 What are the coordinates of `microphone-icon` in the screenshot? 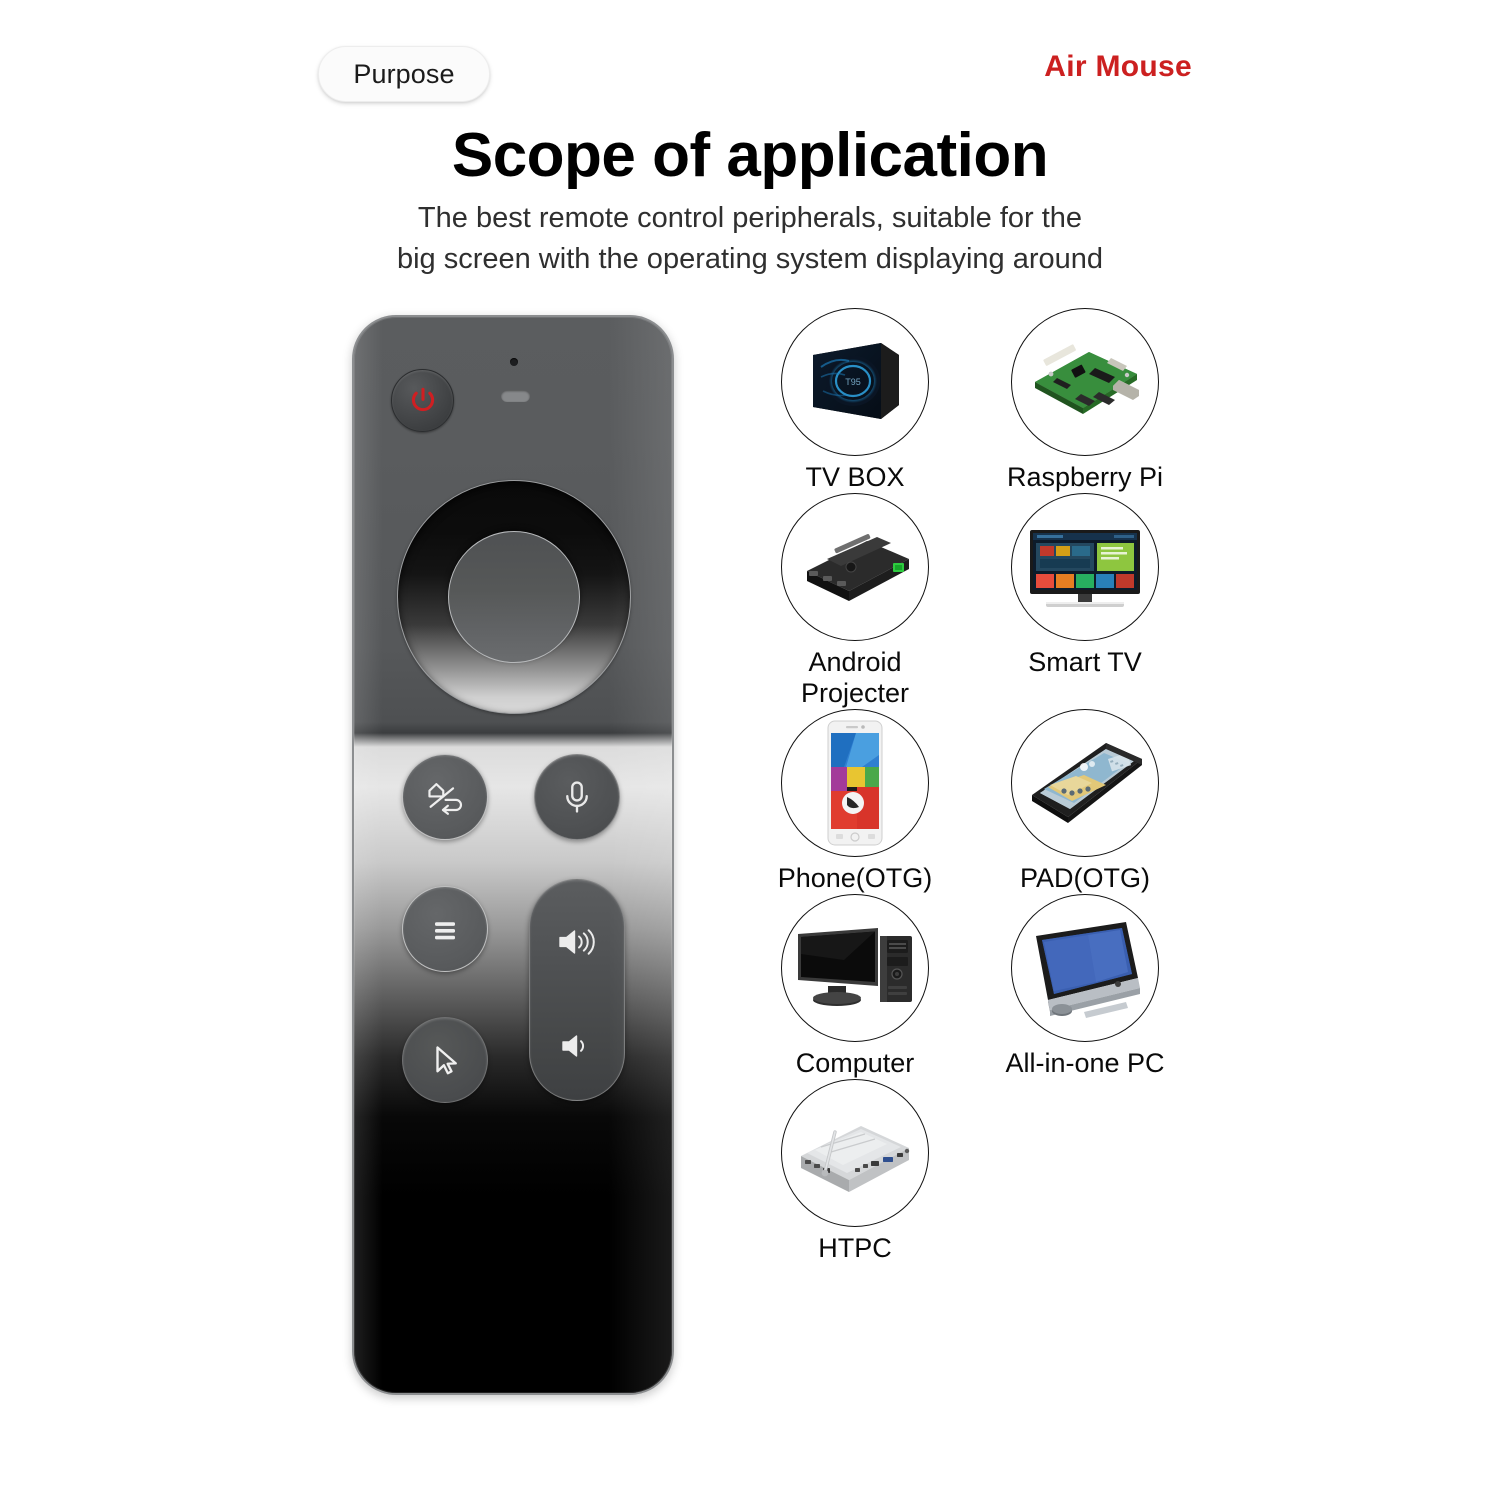 It's located at (577, 797).